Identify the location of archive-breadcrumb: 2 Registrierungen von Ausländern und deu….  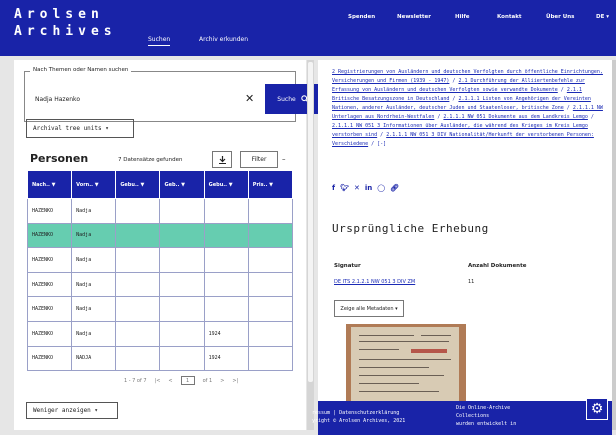
(470, 108).